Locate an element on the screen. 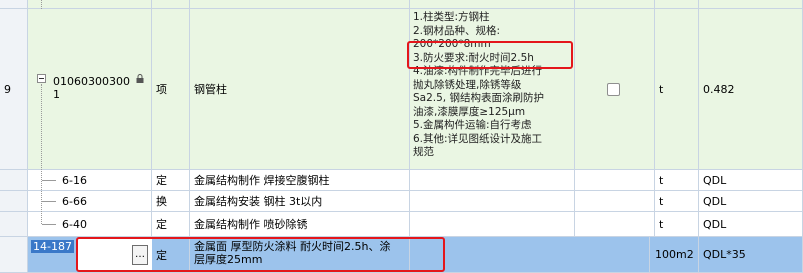 The height and width of the screenshot is (273, 803). table-row-sub: 6-40 定 金属结构制作 喷砂除锈 t QDL is located at coordinates (401, 224).